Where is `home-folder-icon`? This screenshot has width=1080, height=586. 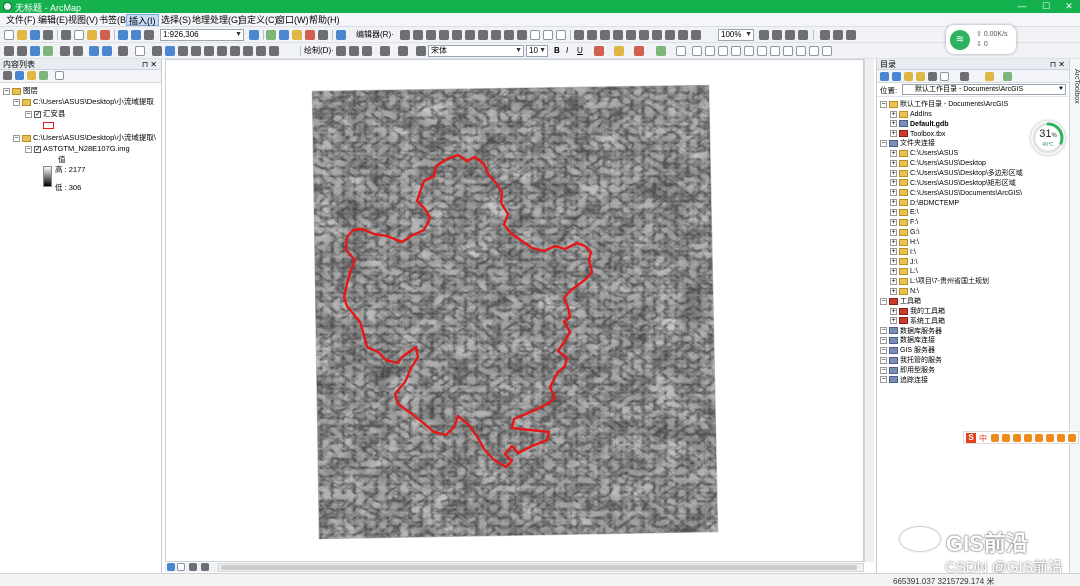
home-folder-icon is located at coordinates (920, 76).